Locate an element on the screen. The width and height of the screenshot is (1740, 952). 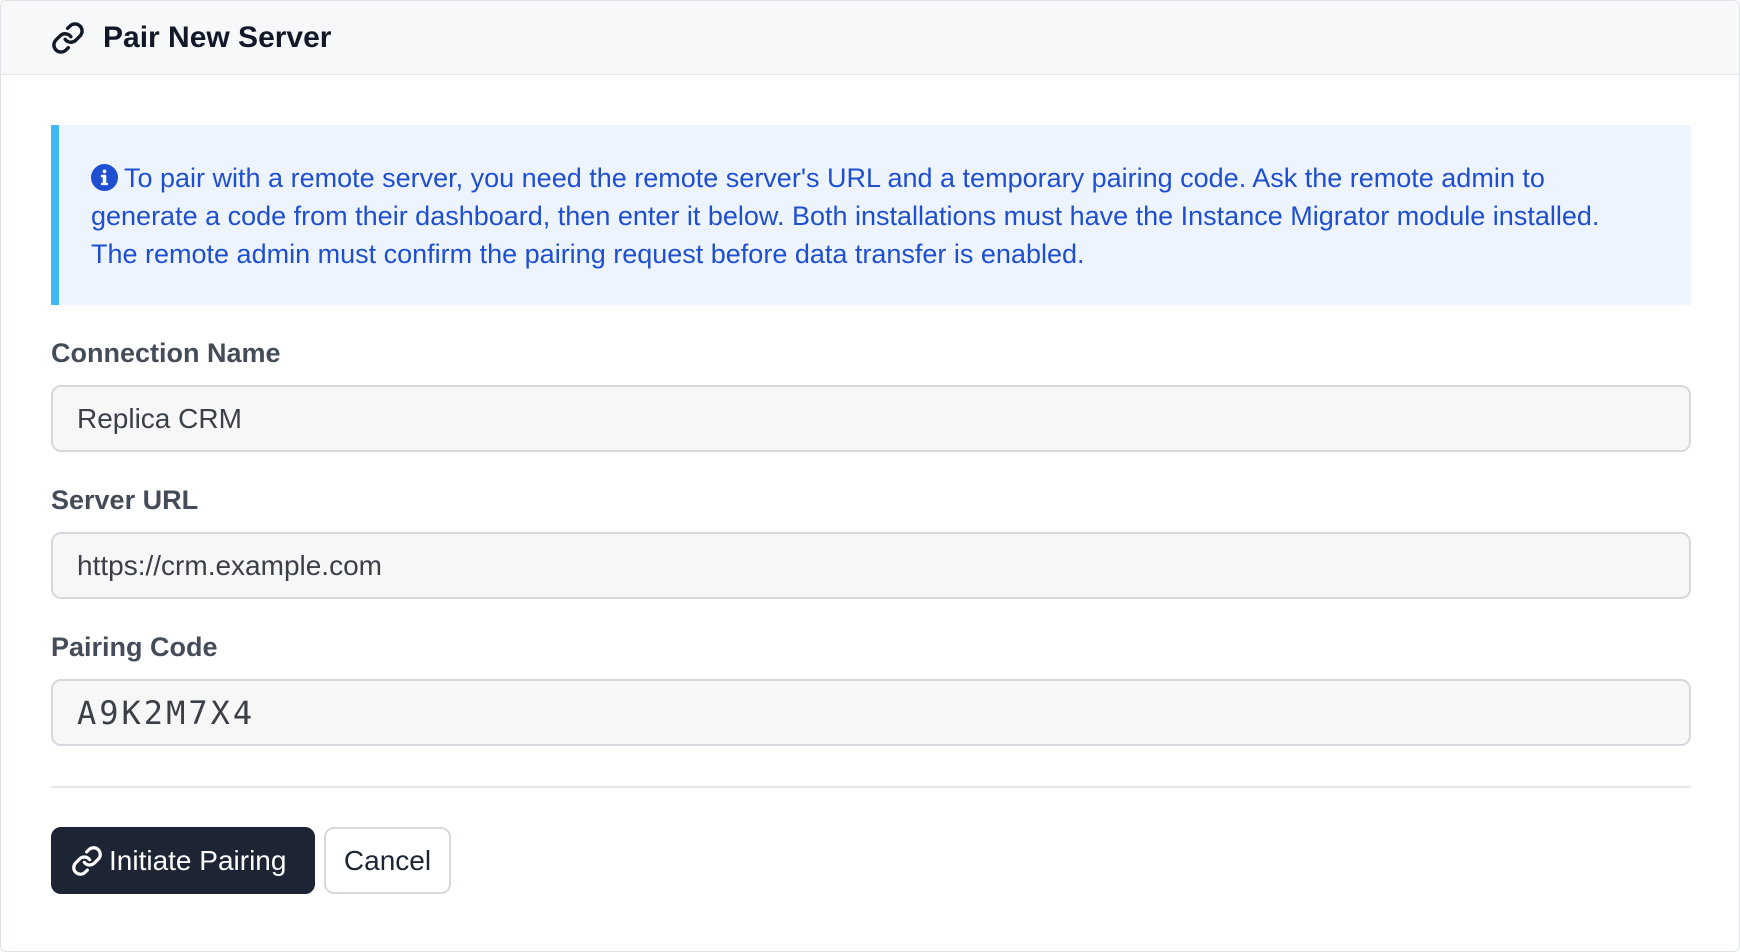
server-url-label: Server URL is located at coordinates (125, 500).